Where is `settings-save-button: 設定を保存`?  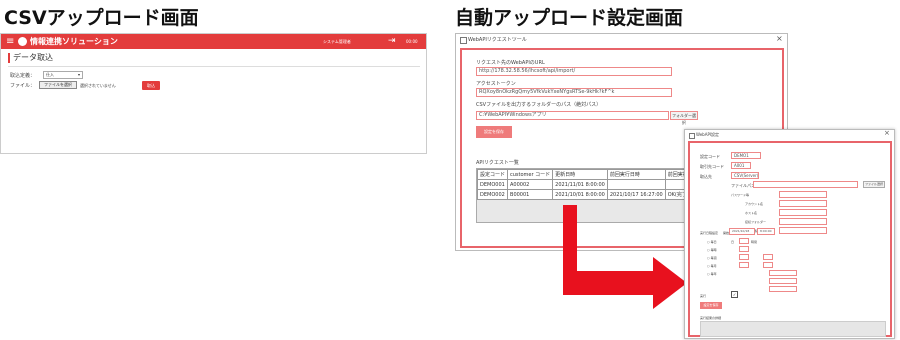
settings-save-button: 設定を保存 is located at coordinates (711, 305).